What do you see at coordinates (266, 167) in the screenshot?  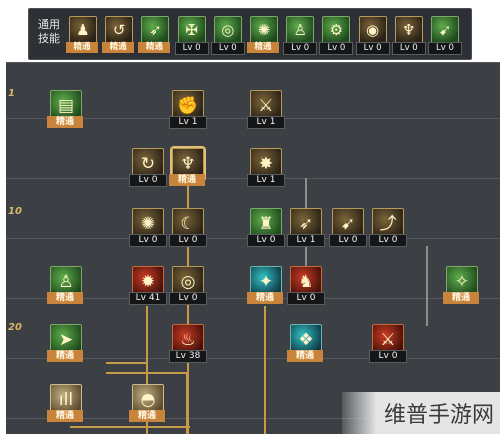 I see `skill-ground-slam: ✸ Lv 1` at bounding box center [266, 167].